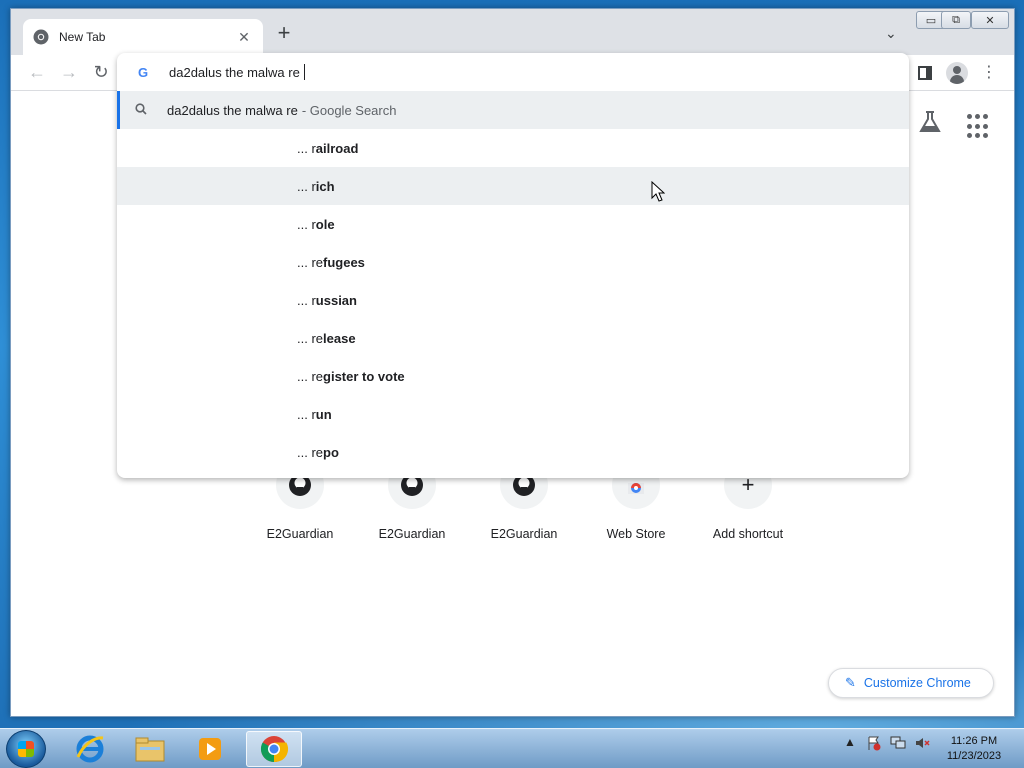 This screenshot has width=1024, height=768. Describe the element at coordinates (512, 32) in the screenshot. I see `tab-strip: New Tab ✕ + ⌄ ▭ ⧉ ✕` at that location.